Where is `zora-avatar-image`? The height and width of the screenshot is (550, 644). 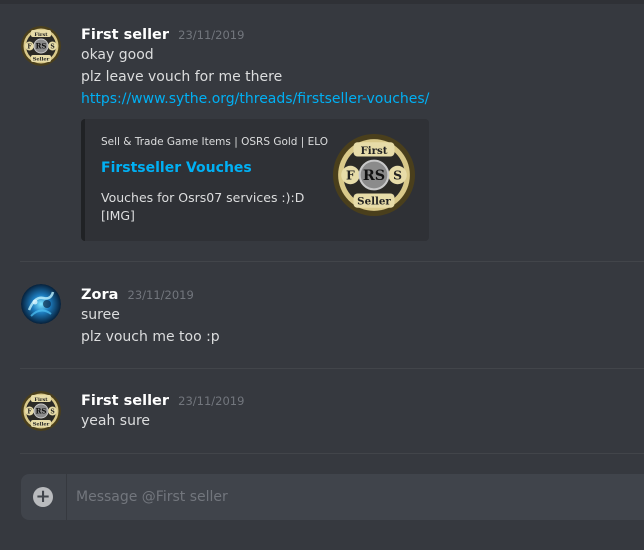
zora-avatar-image is located at coordinates (41, 304).